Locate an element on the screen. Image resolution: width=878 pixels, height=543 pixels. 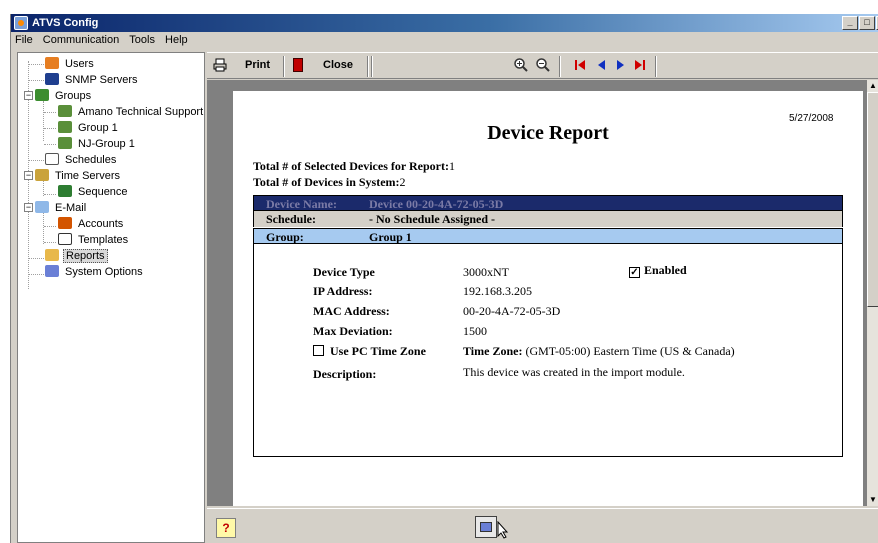
menu-file: File is located at coordinates (24, 40).